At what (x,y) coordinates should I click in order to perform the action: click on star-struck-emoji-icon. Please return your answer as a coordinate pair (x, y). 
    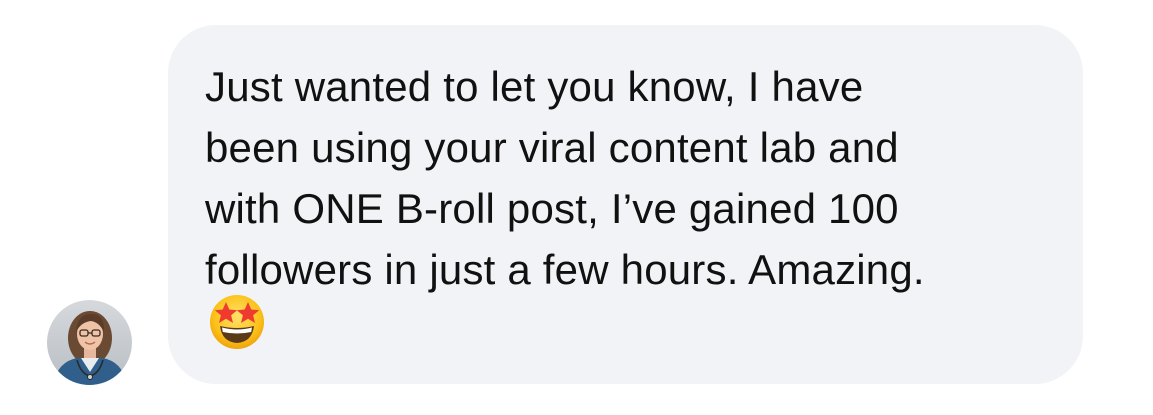
    Looking at the image, I should click on (237, 321).